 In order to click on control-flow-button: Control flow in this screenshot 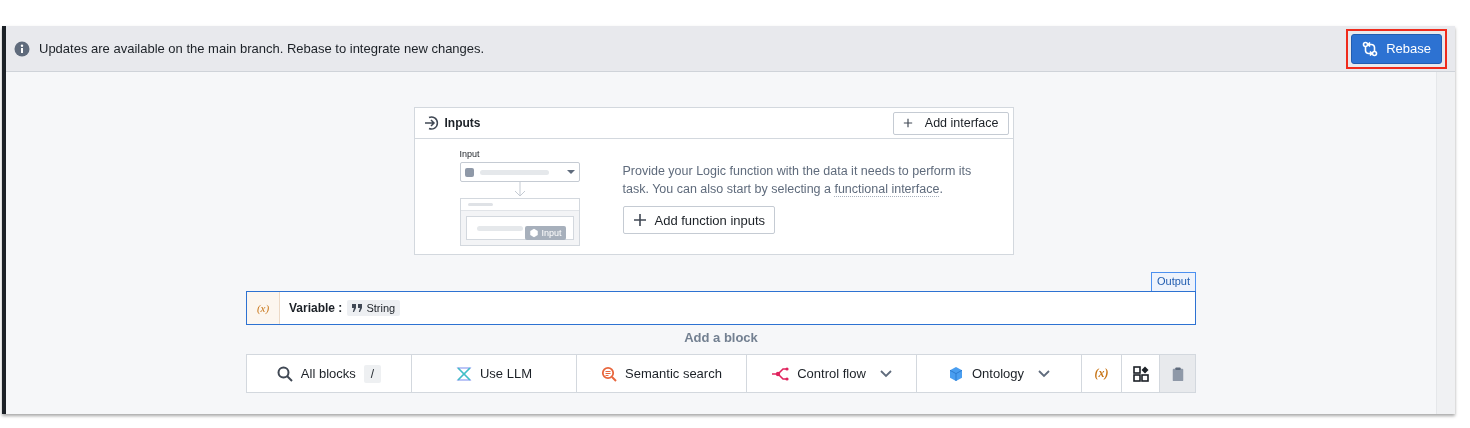, I will do `click(832, 373)`.